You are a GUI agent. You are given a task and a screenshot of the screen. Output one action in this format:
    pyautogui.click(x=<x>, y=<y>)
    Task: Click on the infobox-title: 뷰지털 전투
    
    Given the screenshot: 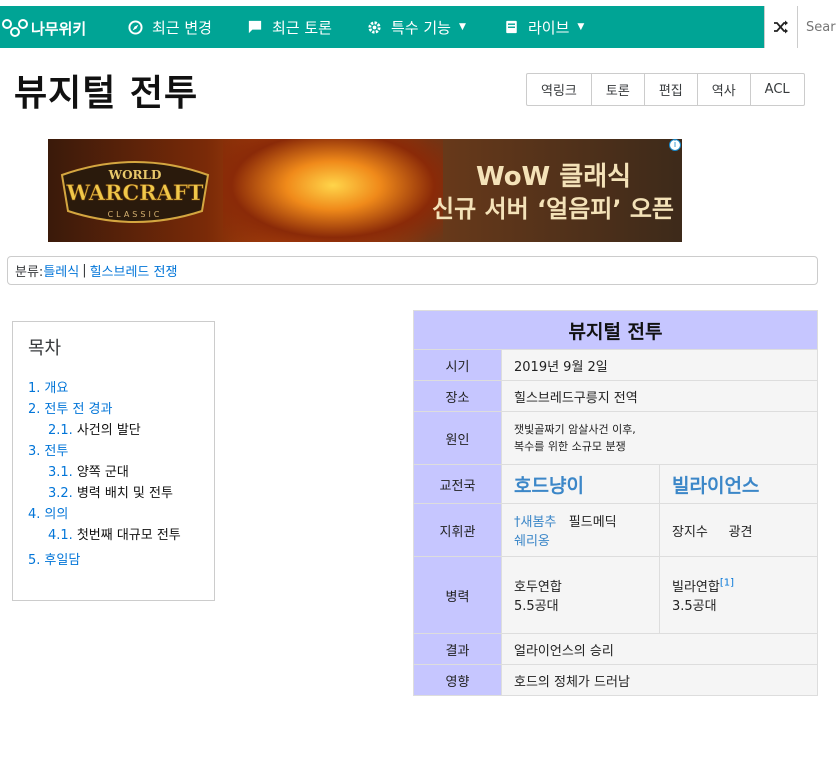 What is the action you would take?
    pyautogui.click(x=615, y=330)
    